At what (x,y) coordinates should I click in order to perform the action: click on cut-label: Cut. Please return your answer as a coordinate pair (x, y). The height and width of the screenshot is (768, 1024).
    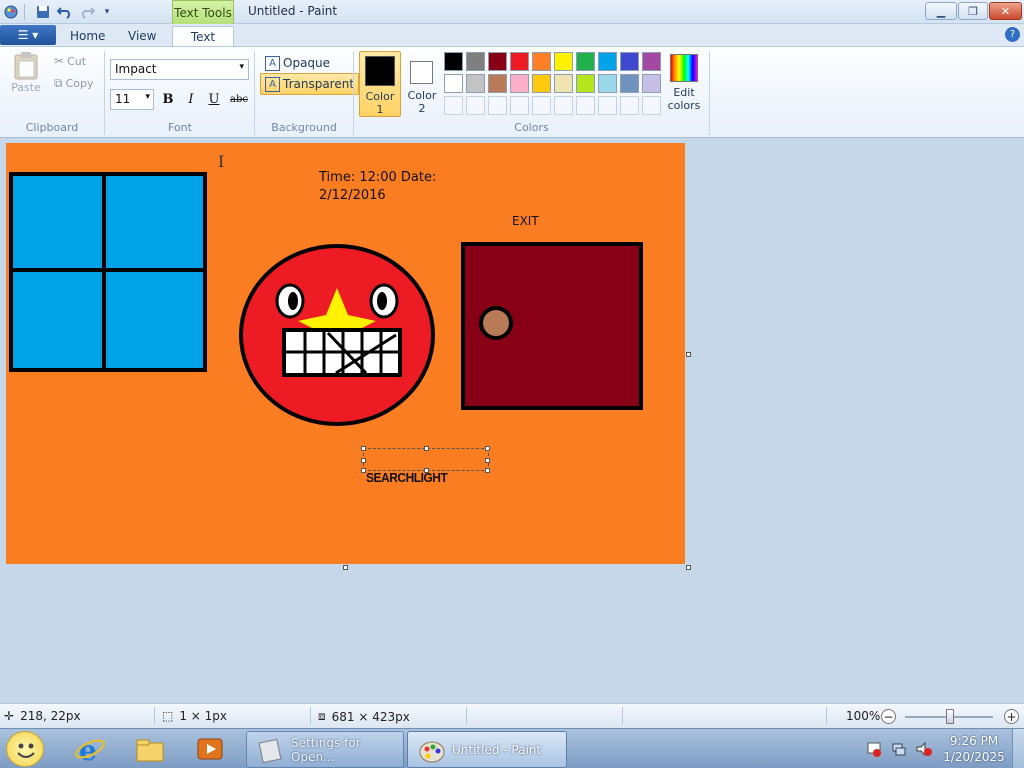
    Looking at the image, I should click on (77, 61).